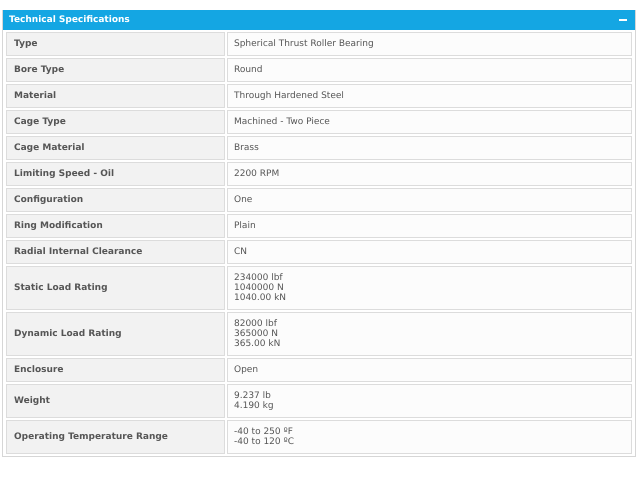 This screenshot has width=640, height=480. I want to click on spec-label: Cage Material, so click(115, 148).